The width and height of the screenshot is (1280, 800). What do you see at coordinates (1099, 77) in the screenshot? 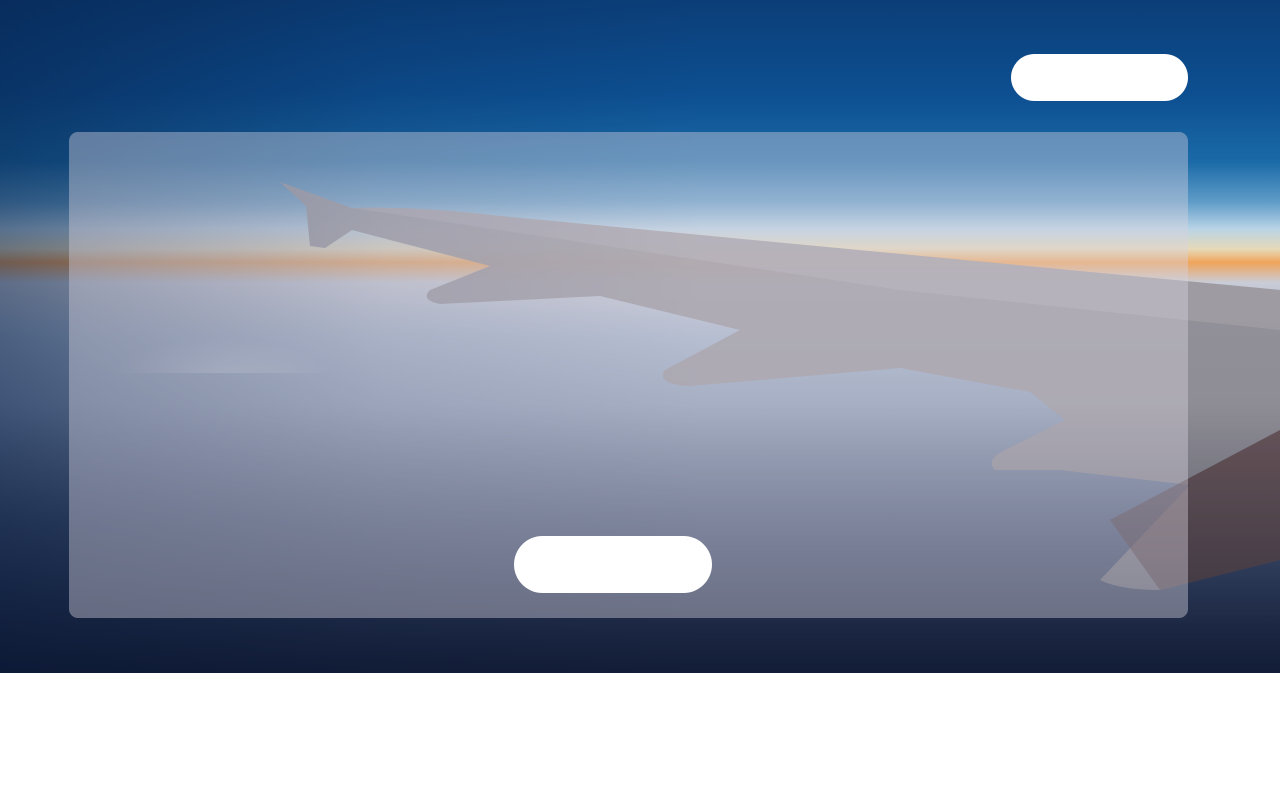
I see `header-action-button` at bounding box center [1099, 77].